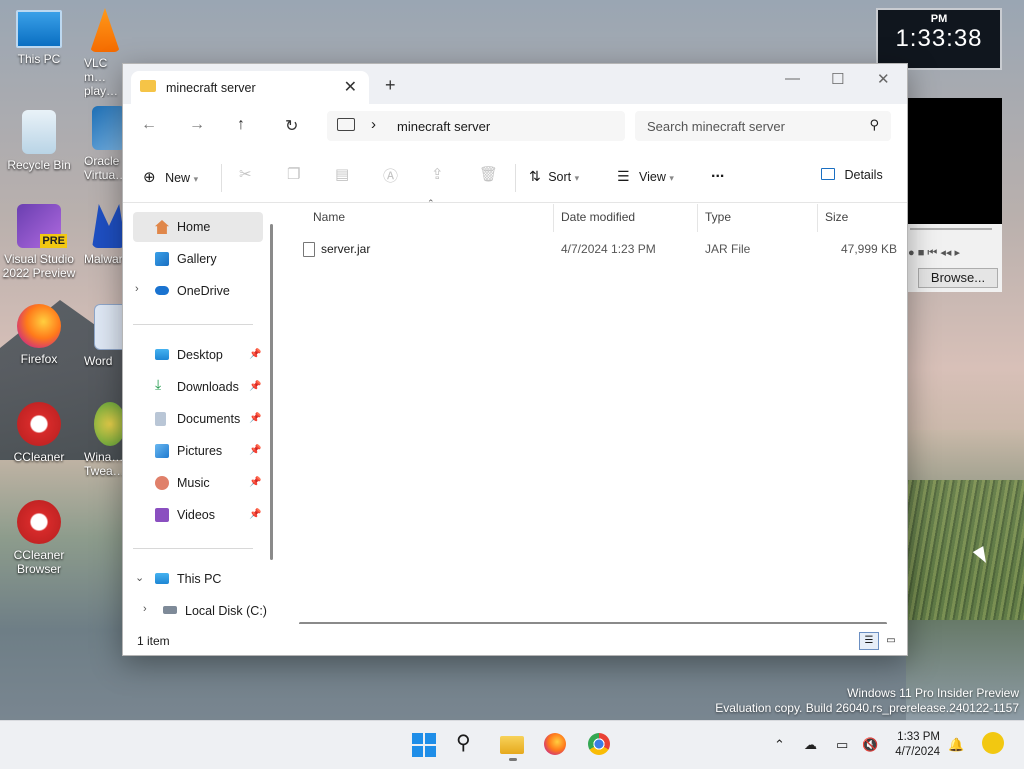  Describe the element at coordinates (198, 515) in the screenshot. I see `nav-item-videos: Videos 📌` at that location.